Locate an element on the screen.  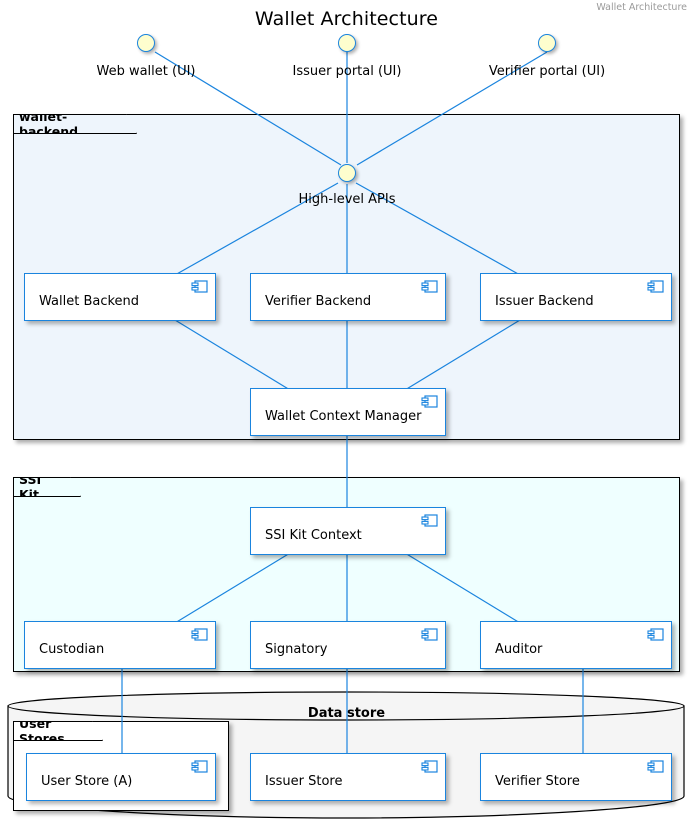
component-issuer-store: Issuer Store is located at coordinates (348, 777).